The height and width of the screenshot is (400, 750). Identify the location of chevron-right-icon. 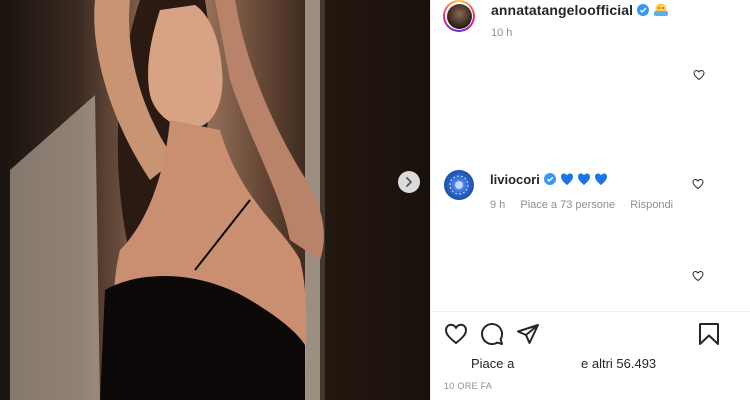
(409, 182).